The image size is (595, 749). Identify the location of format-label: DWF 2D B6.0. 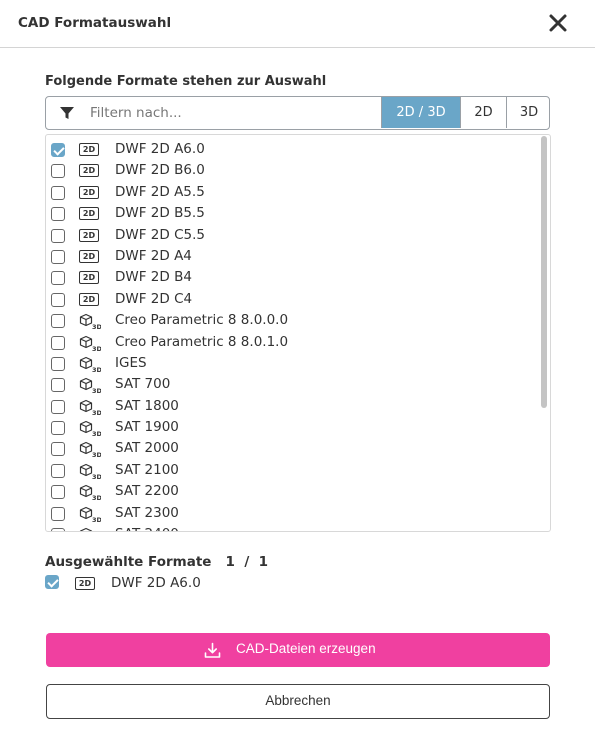
(160, 170).